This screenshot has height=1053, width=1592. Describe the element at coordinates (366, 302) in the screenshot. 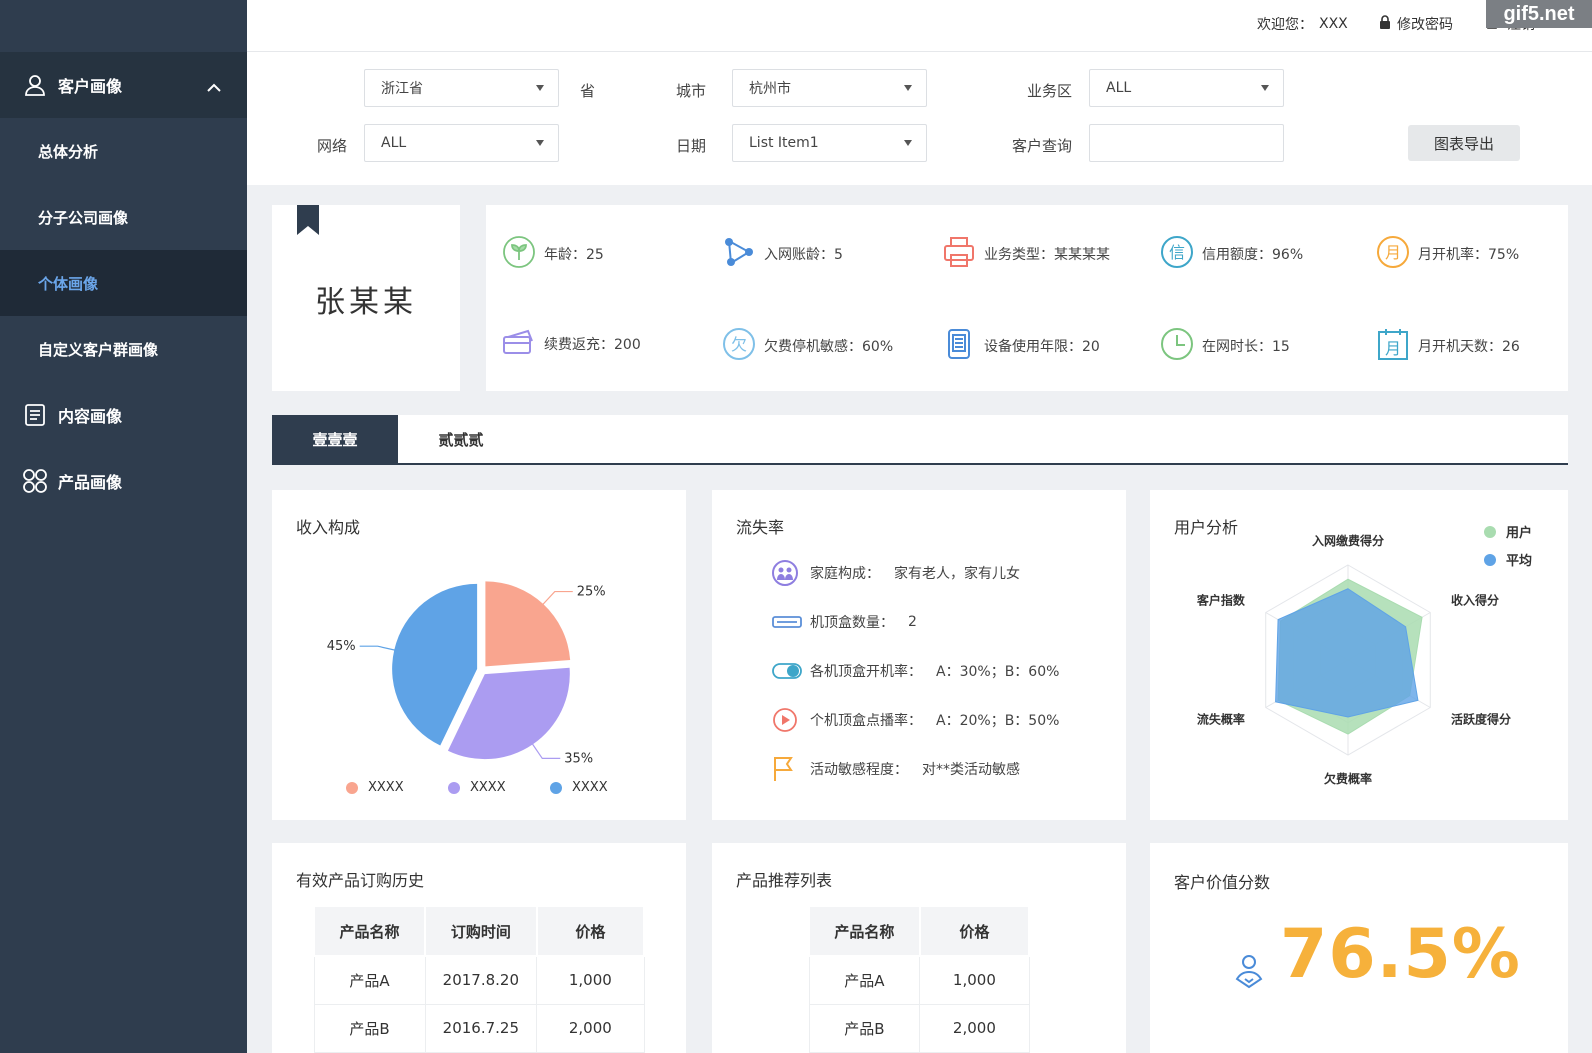

I see `customer-name: 张某某` at that location.